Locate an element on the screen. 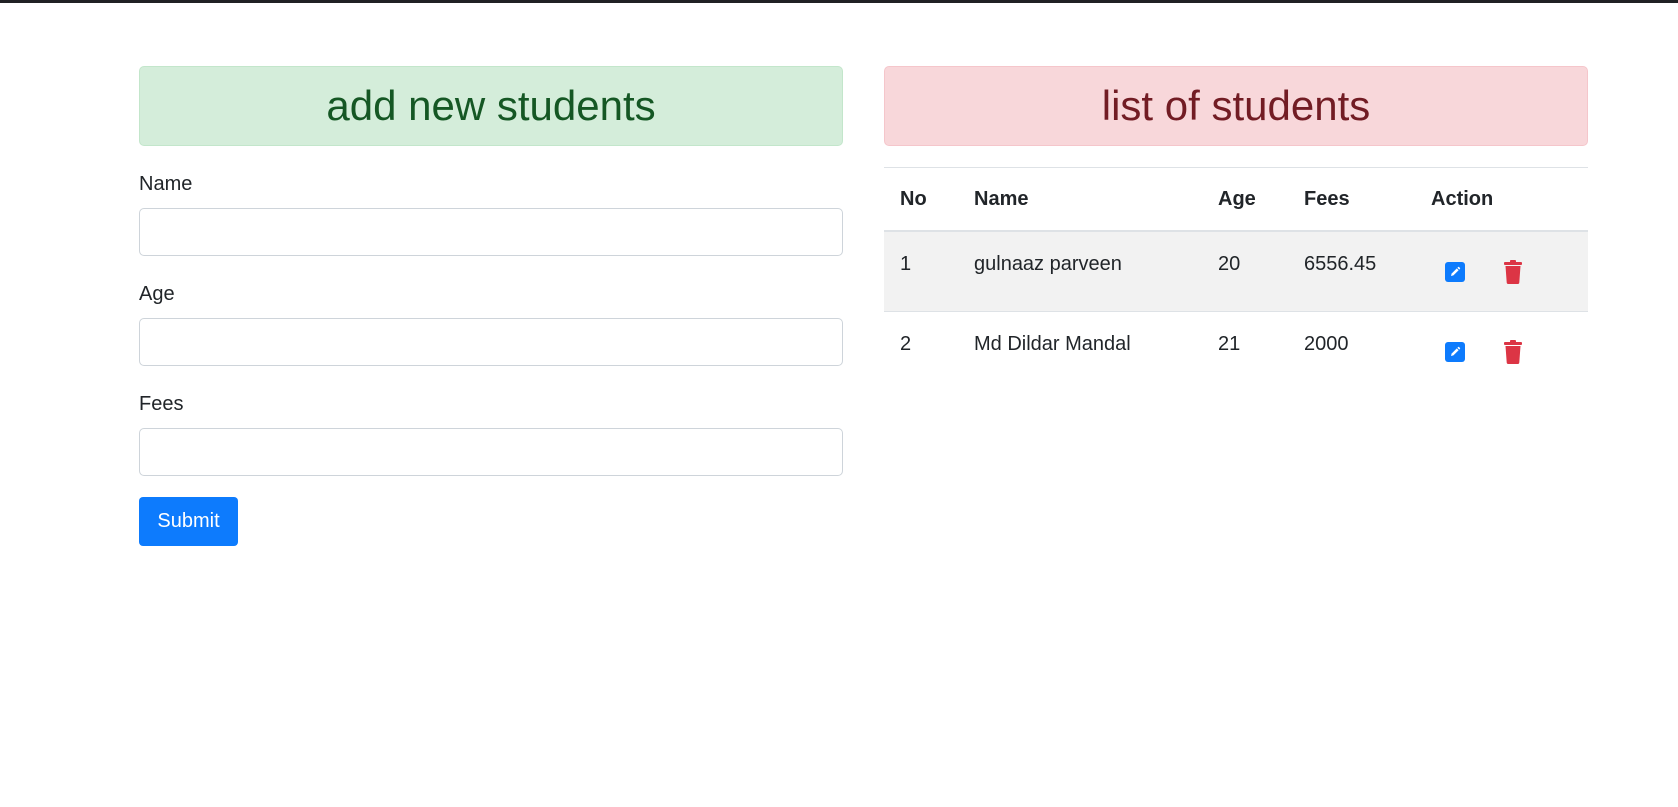  column-header-age: Age is located at coordinates (1245, 199).